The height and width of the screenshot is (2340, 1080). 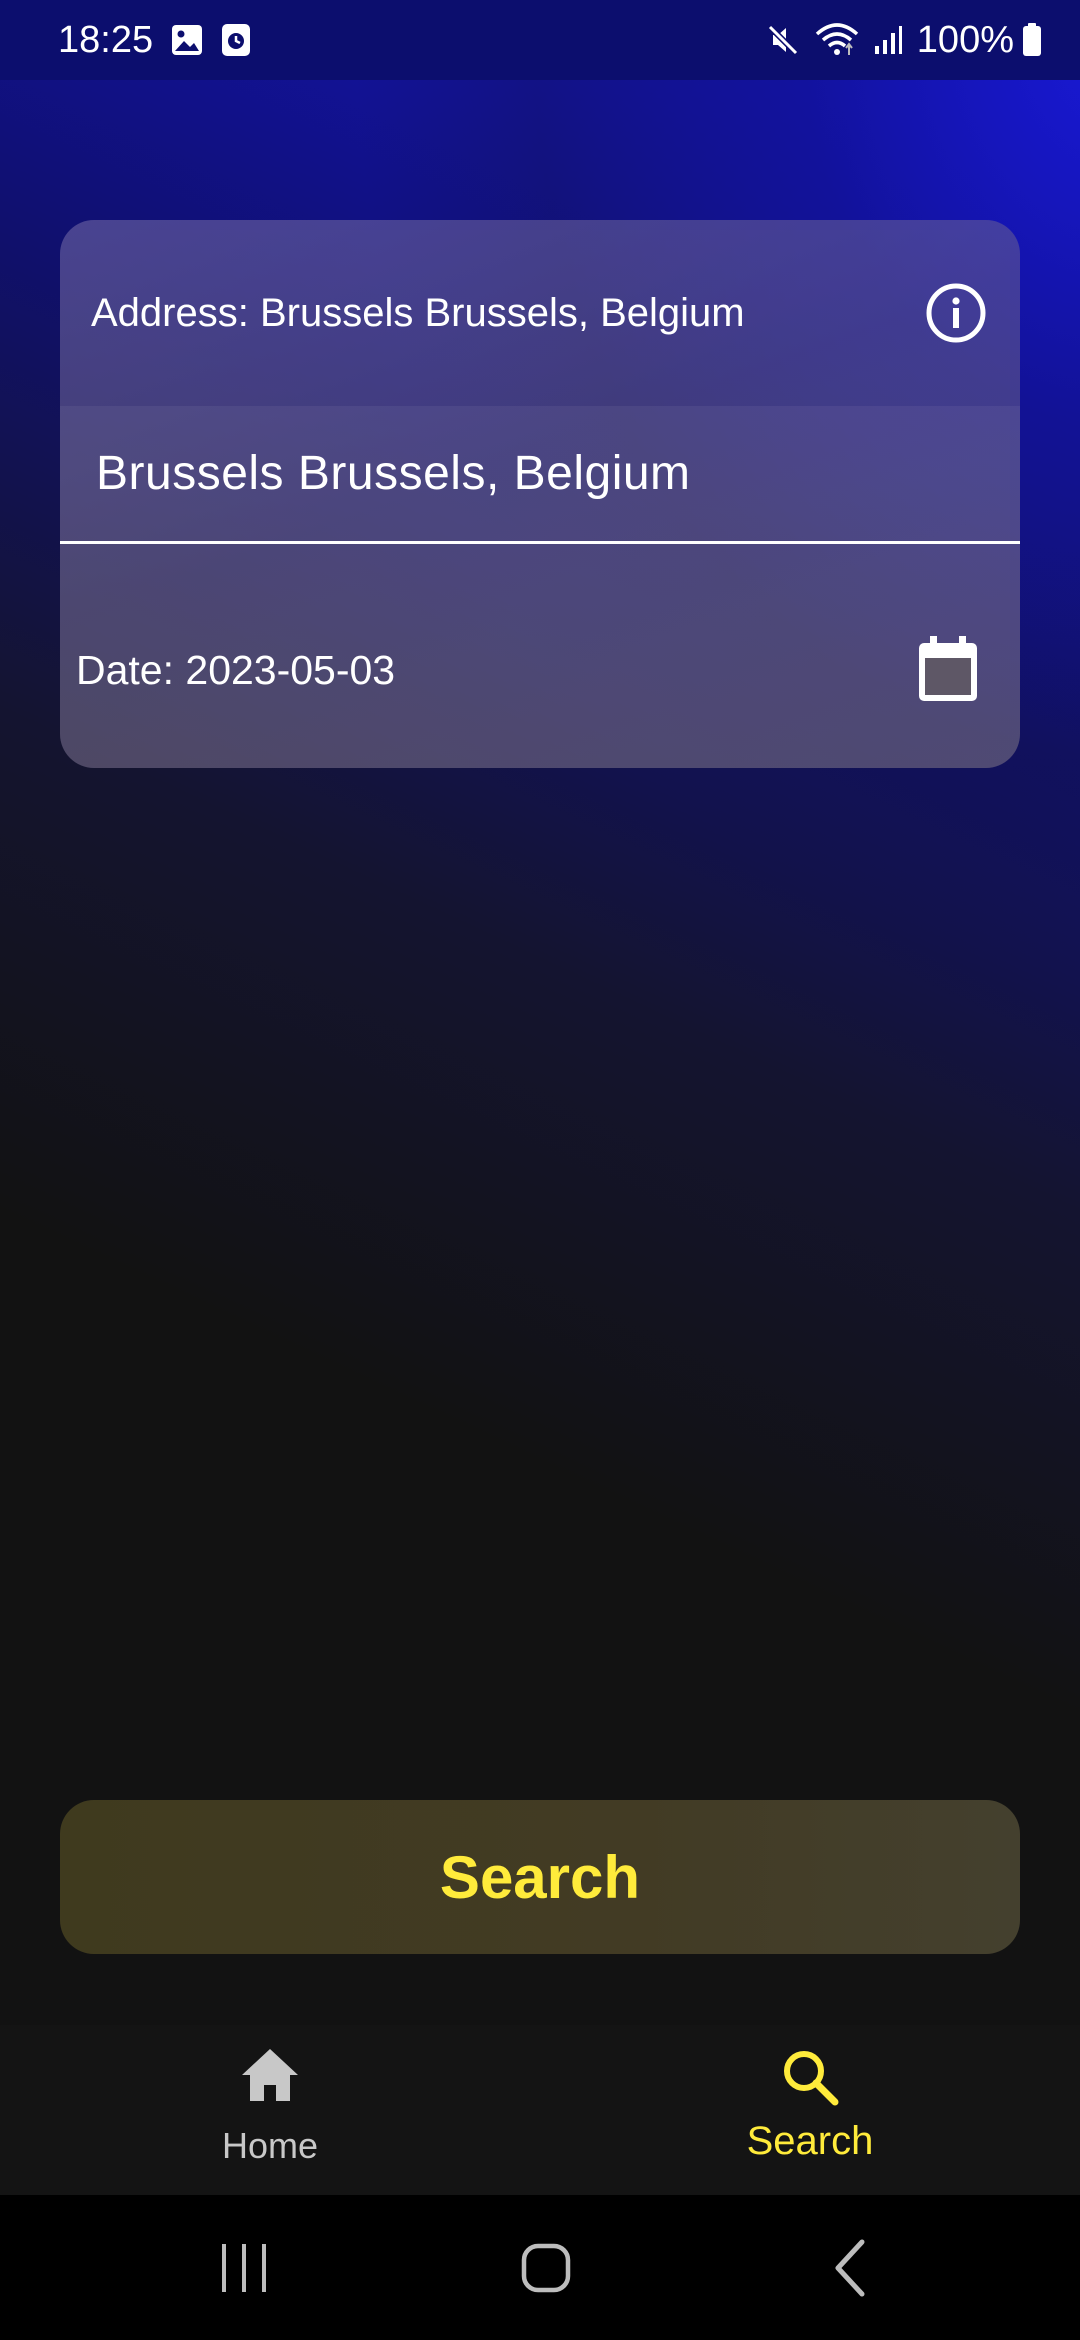 What do you see at coordinates (270, 2077) in the screenshot?
I see `home-icon` at bounding box center [270, 2077].